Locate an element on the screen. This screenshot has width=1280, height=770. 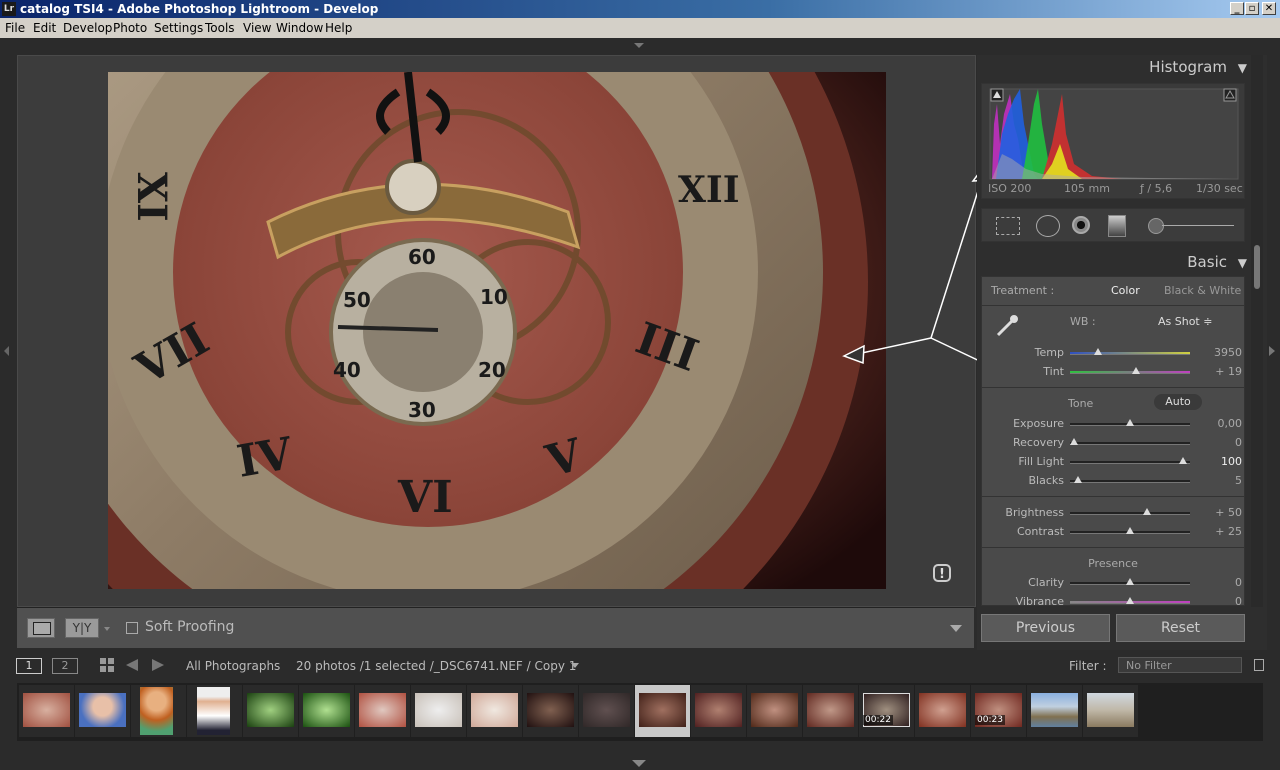
basic-collapse-icon: ▼ is located at coordinates (1242, 263).